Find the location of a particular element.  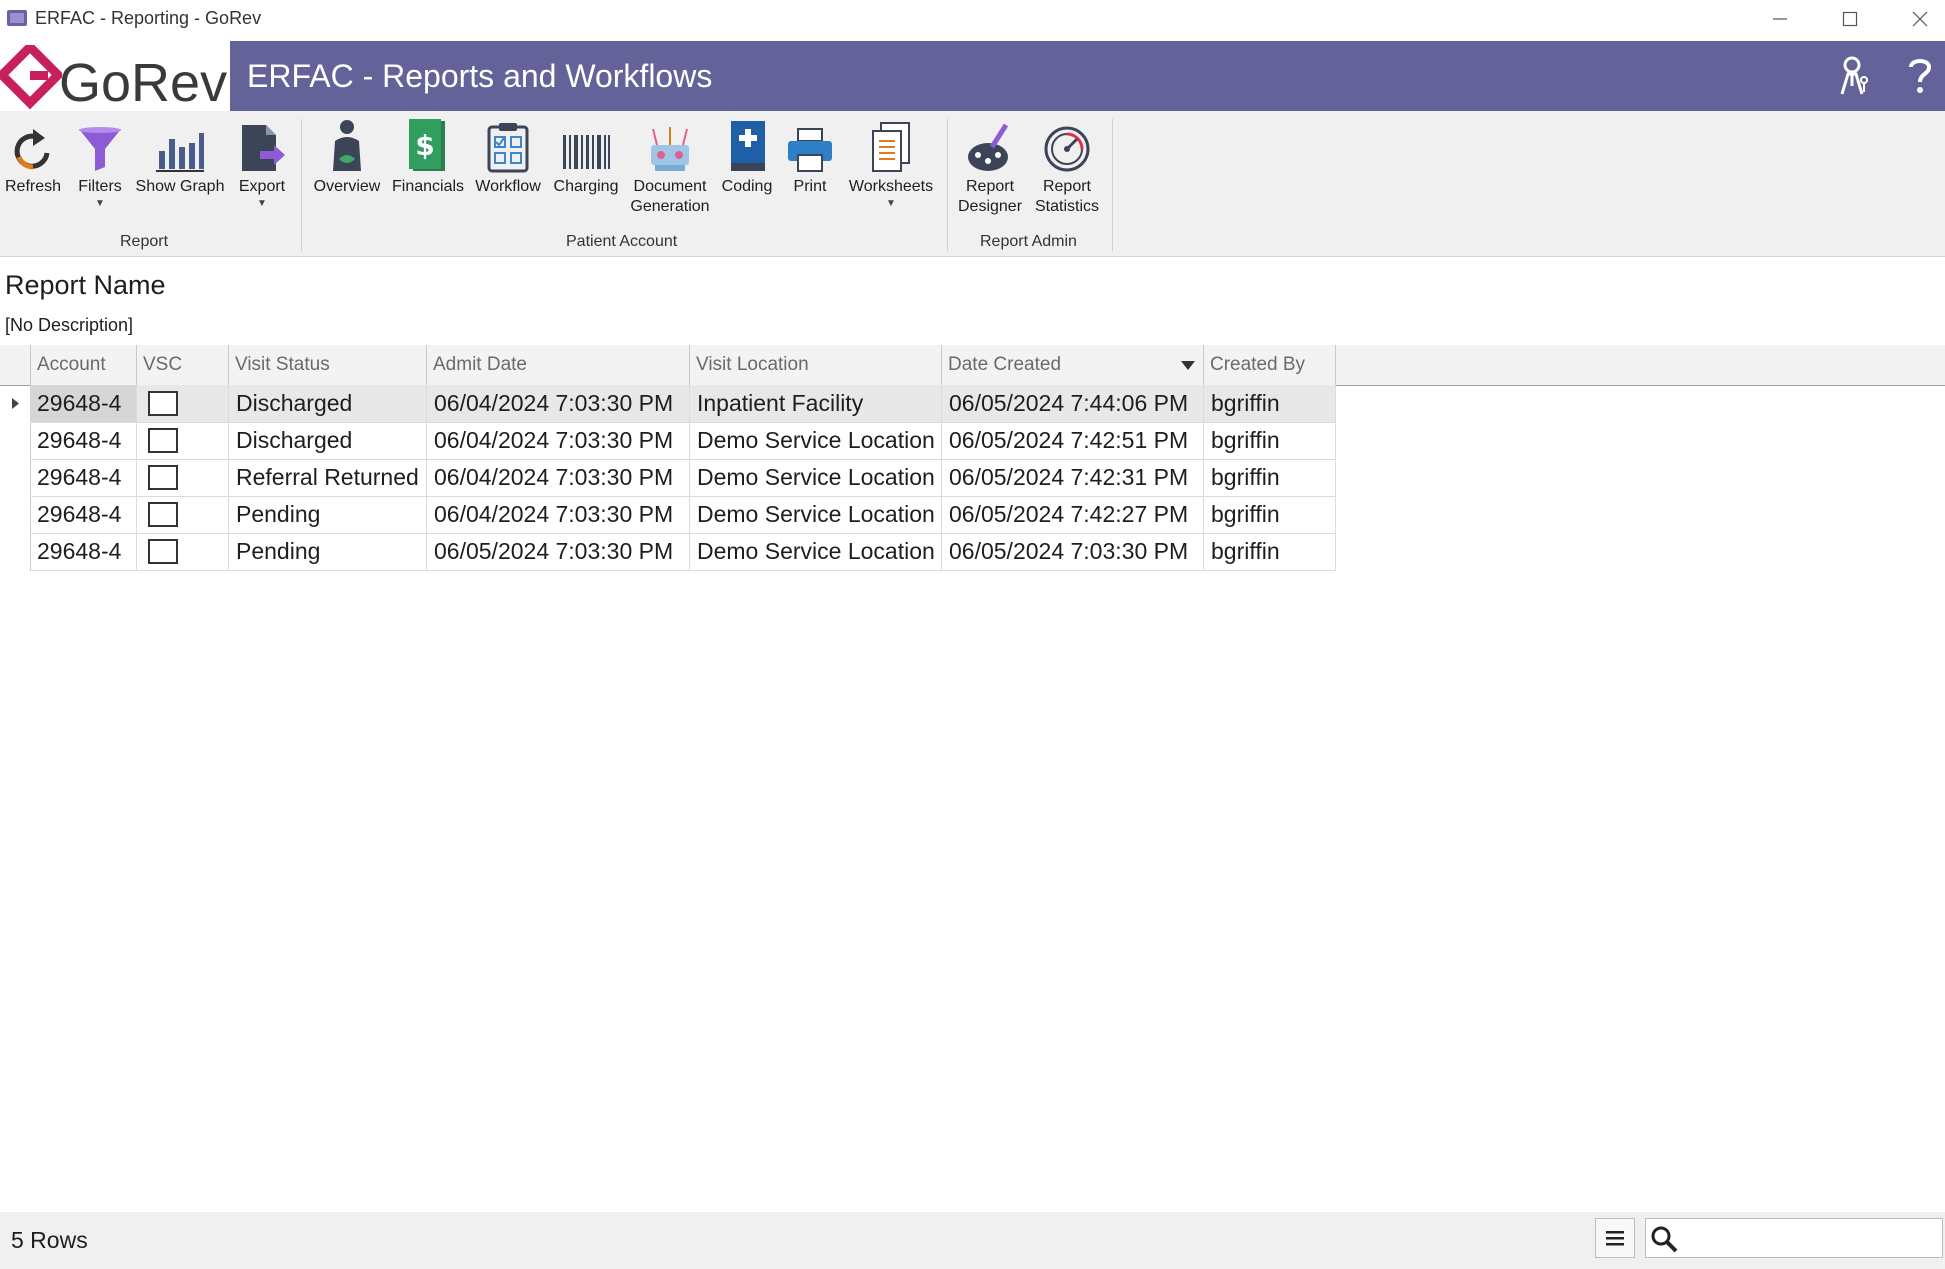

report-designer-label: Report Designer is located at coordinates (990, 196).